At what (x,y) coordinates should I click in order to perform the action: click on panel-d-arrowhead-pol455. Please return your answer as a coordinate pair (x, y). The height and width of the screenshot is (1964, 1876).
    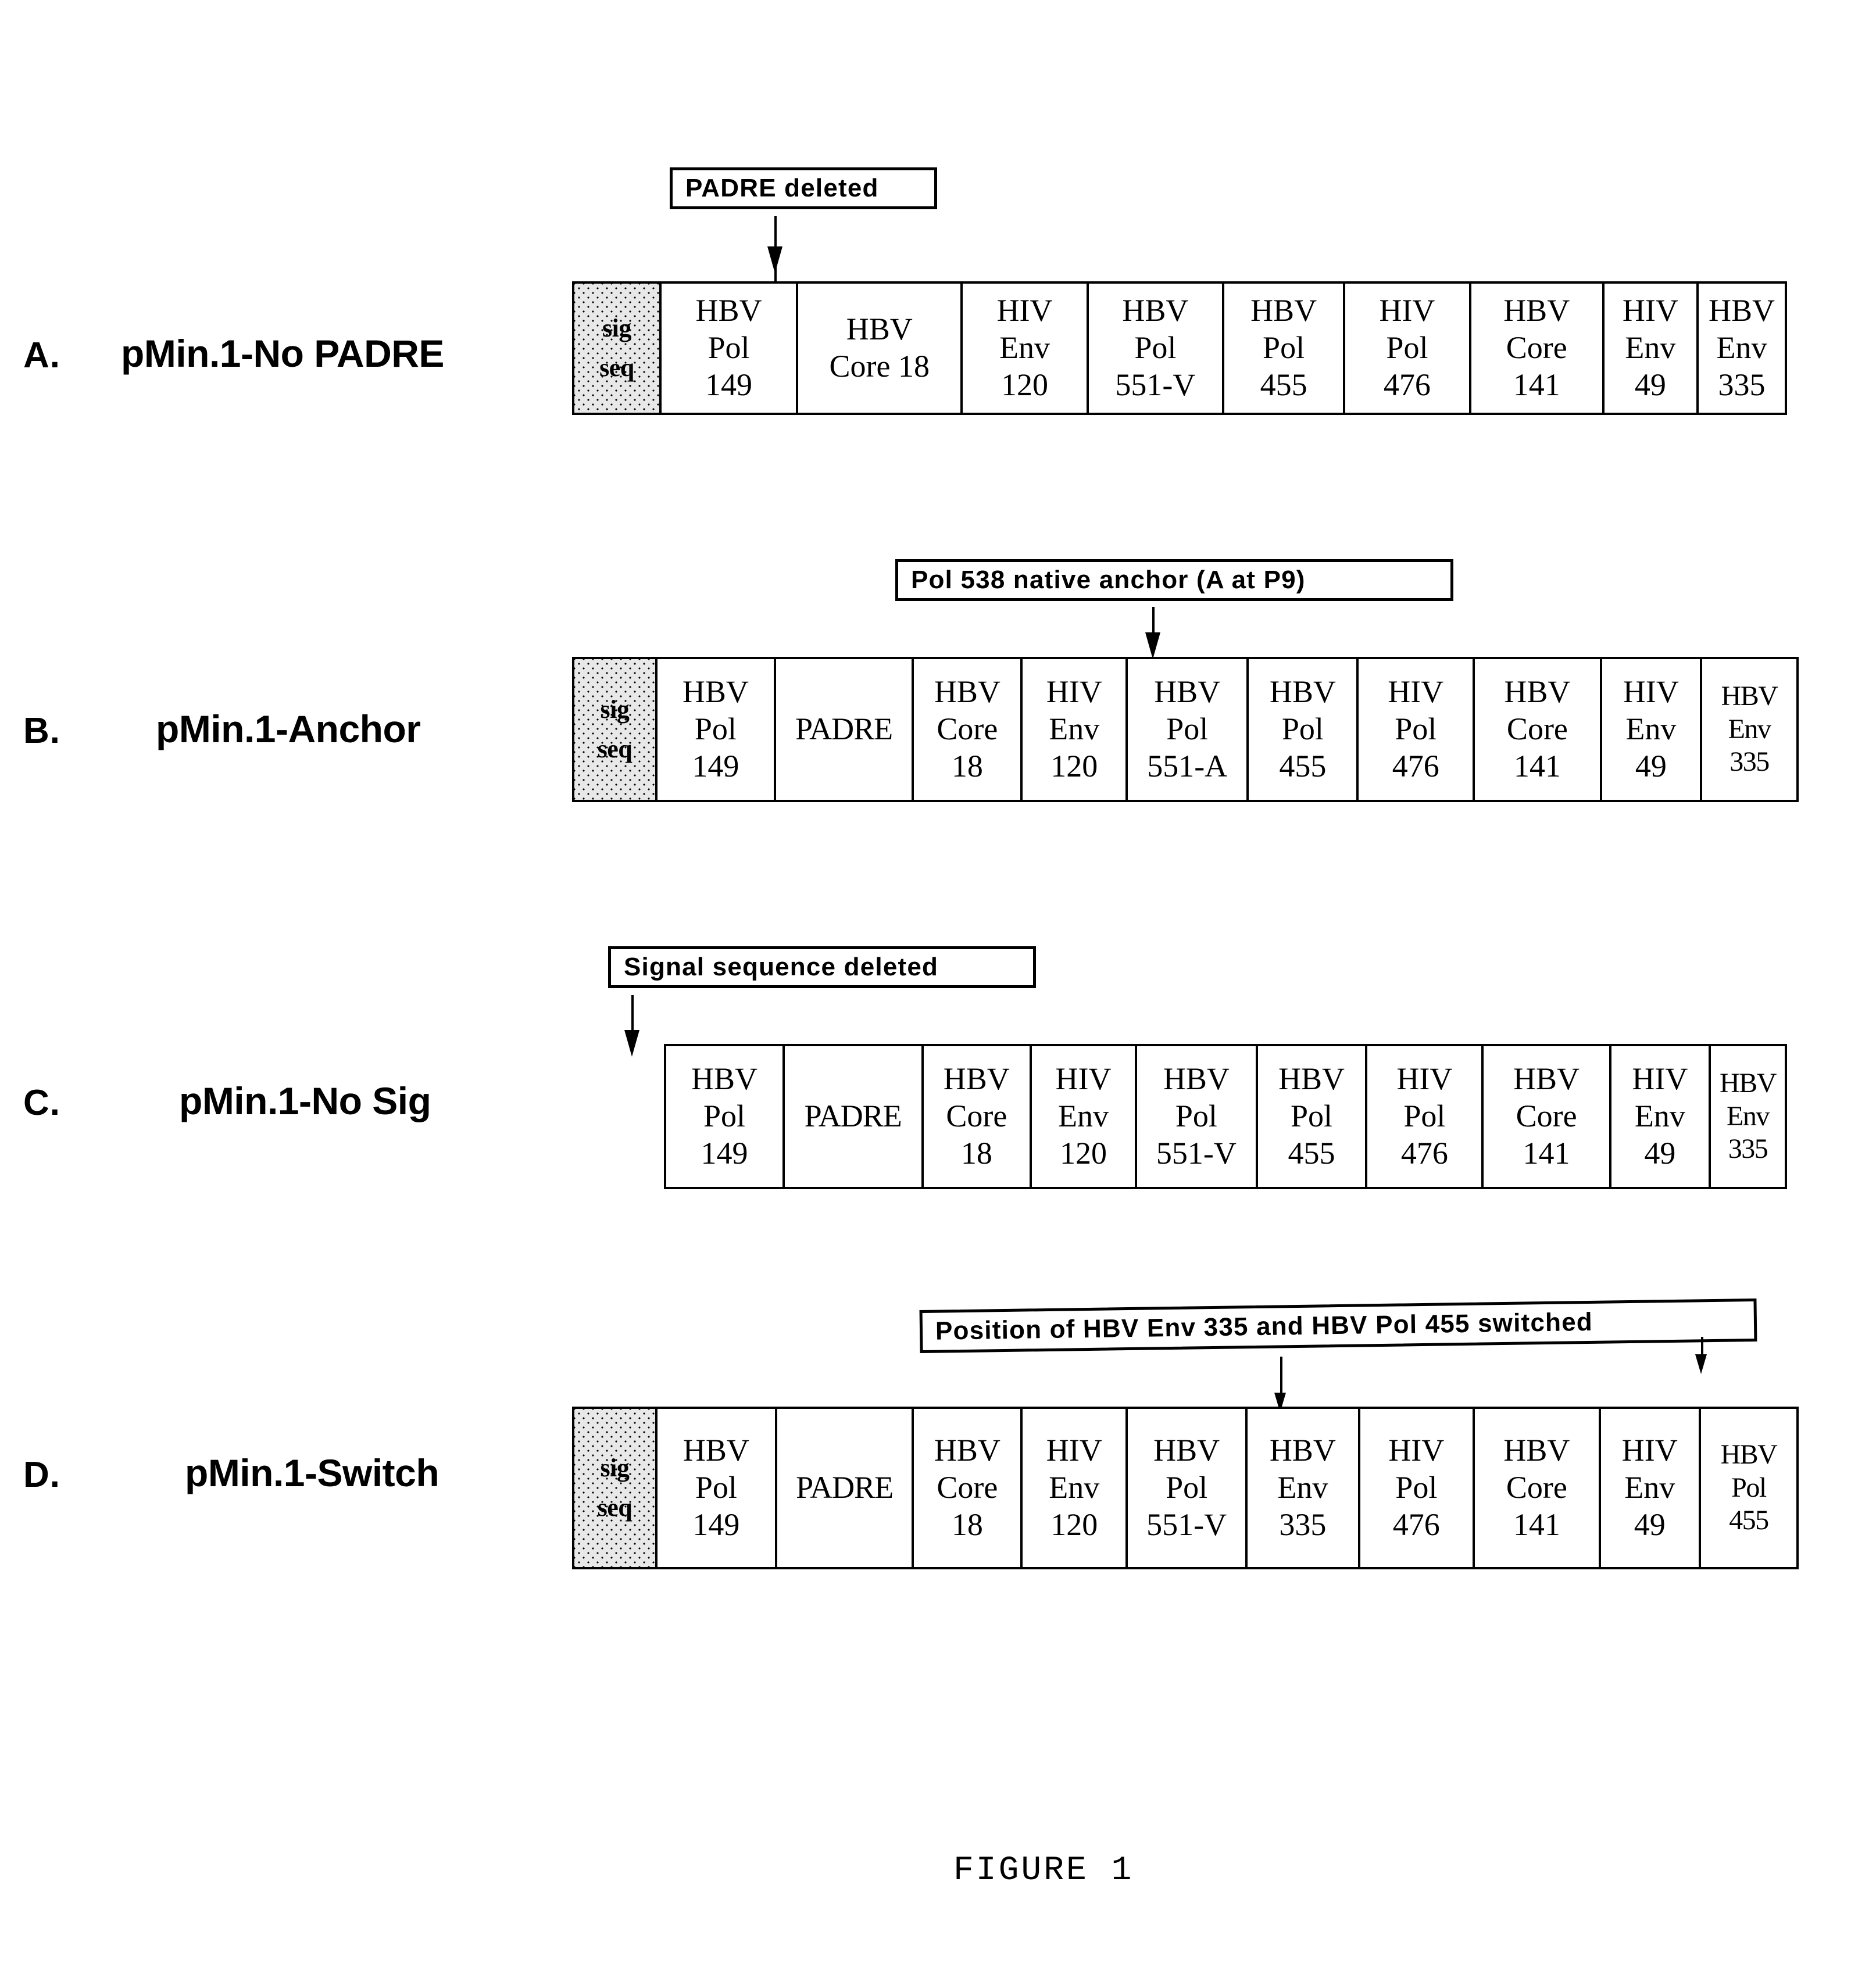
    Looking at the image, I should click on (1701, 1364).